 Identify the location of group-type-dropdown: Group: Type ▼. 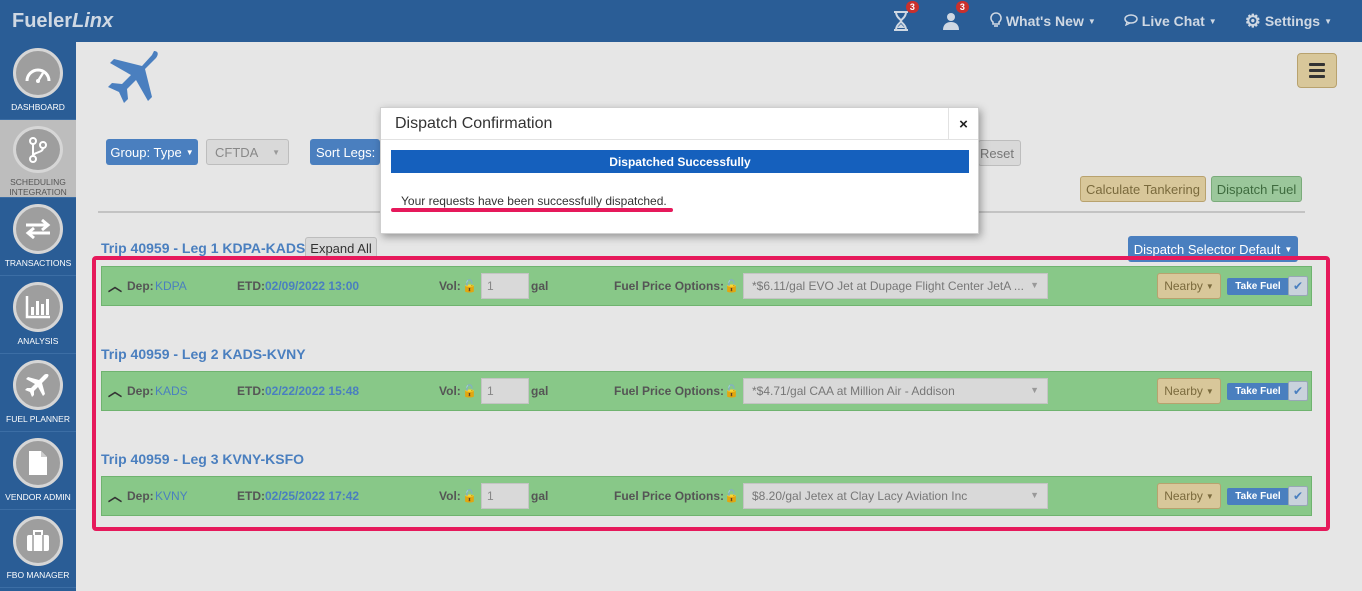
(152, 152).